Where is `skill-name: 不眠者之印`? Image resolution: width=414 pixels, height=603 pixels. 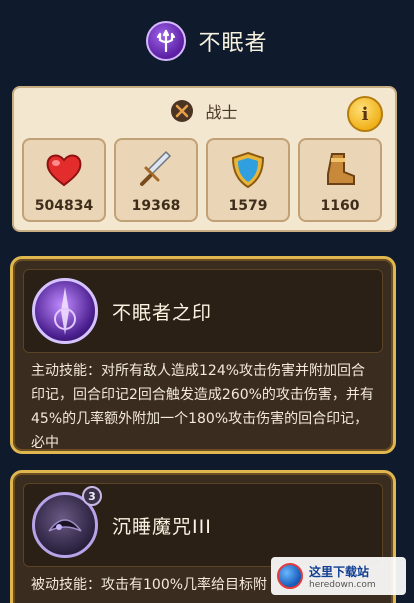
skill-name: 不眠者之印 is located at coordinates (162, 313).